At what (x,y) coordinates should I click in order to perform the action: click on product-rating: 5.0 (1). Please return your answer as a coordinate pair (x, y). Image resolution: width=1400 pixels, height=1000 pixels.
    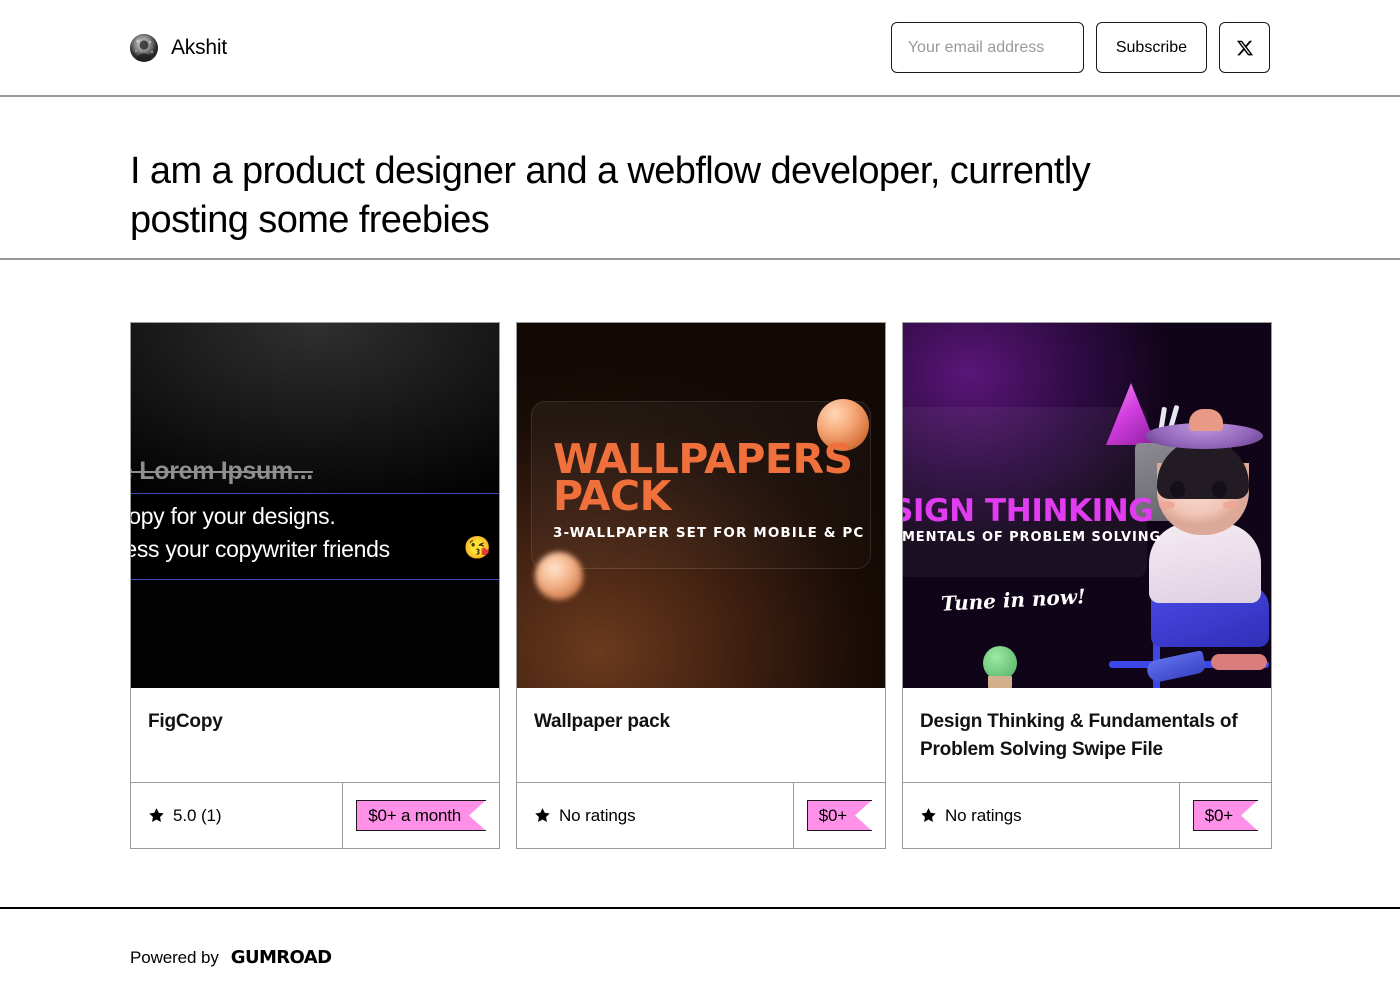
    Looking at the image, I should click on (237, 815).